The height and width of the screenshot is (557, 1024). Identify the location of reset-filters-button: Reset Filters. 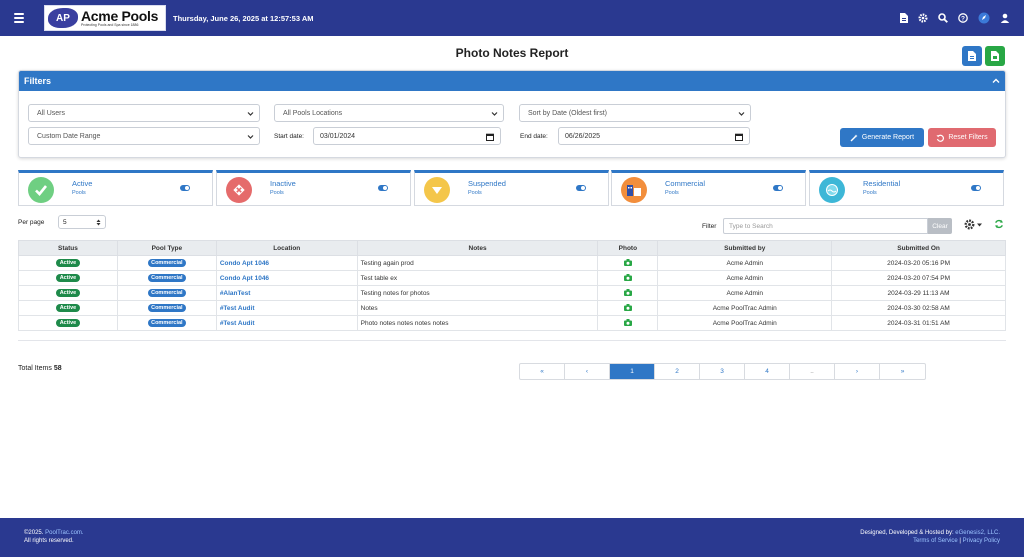
(962, 137).